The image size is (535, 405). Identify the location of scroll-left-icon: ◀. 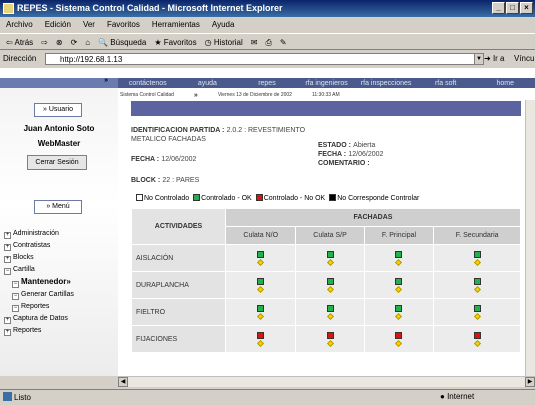
(123, 382).